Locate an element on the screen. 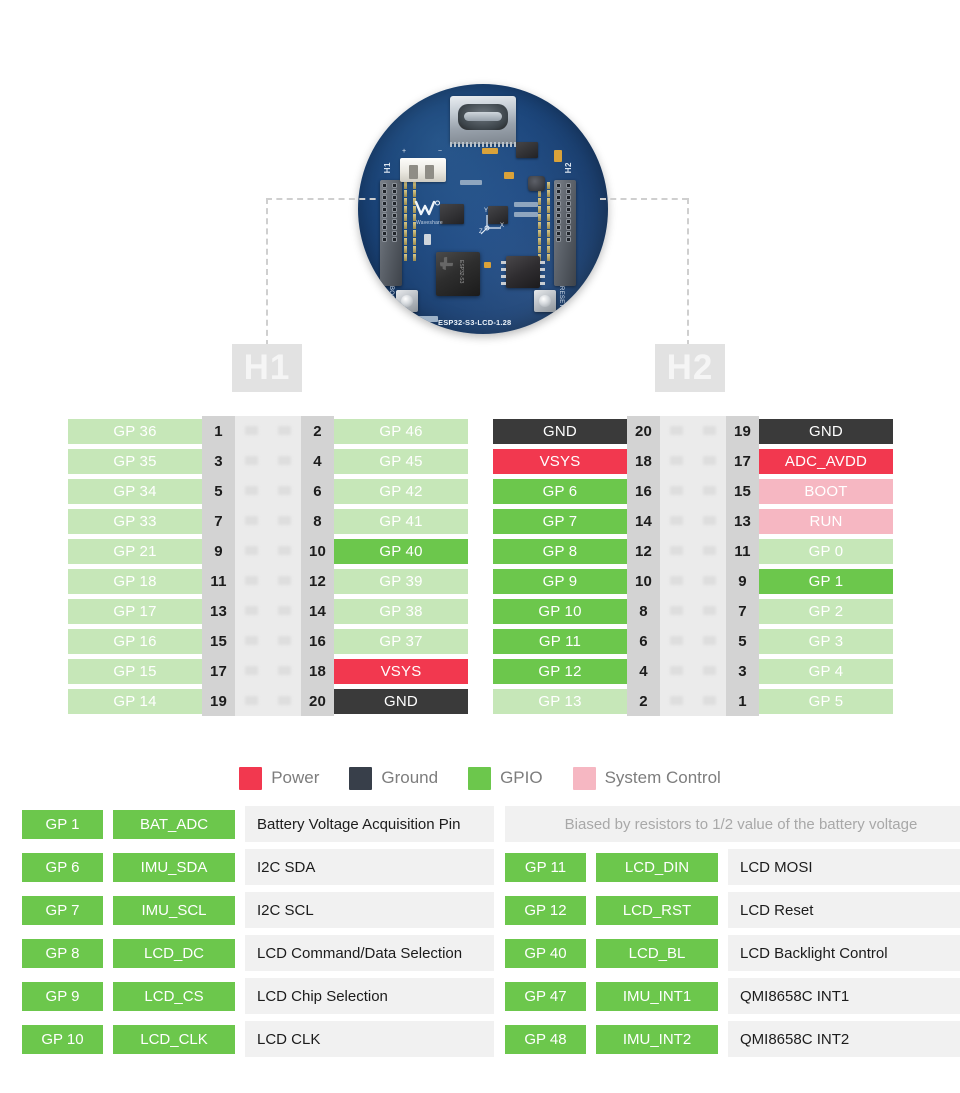  pin-number-right: 14 is located at coordinates (317, 611).